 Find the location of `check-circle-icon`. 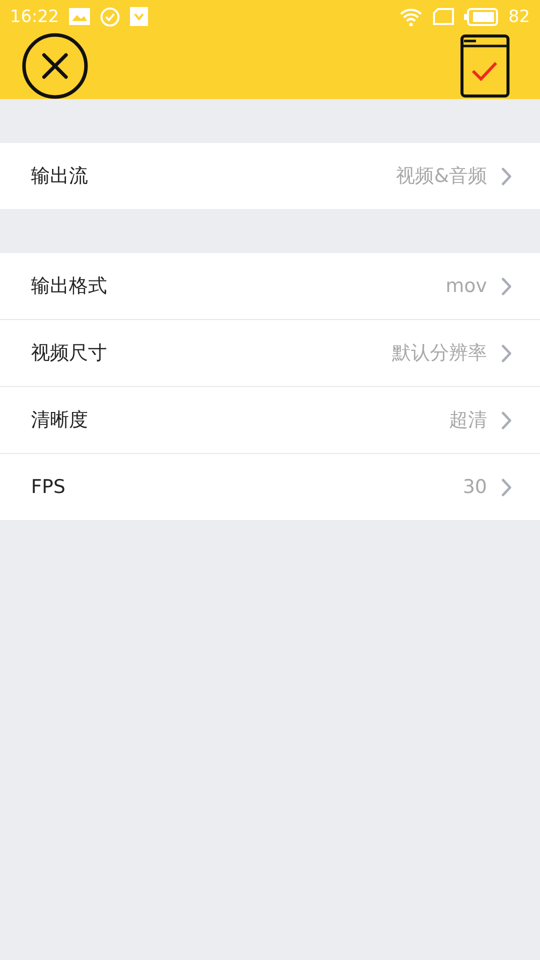

check-circle-icon is located at coordinates (110, 16).